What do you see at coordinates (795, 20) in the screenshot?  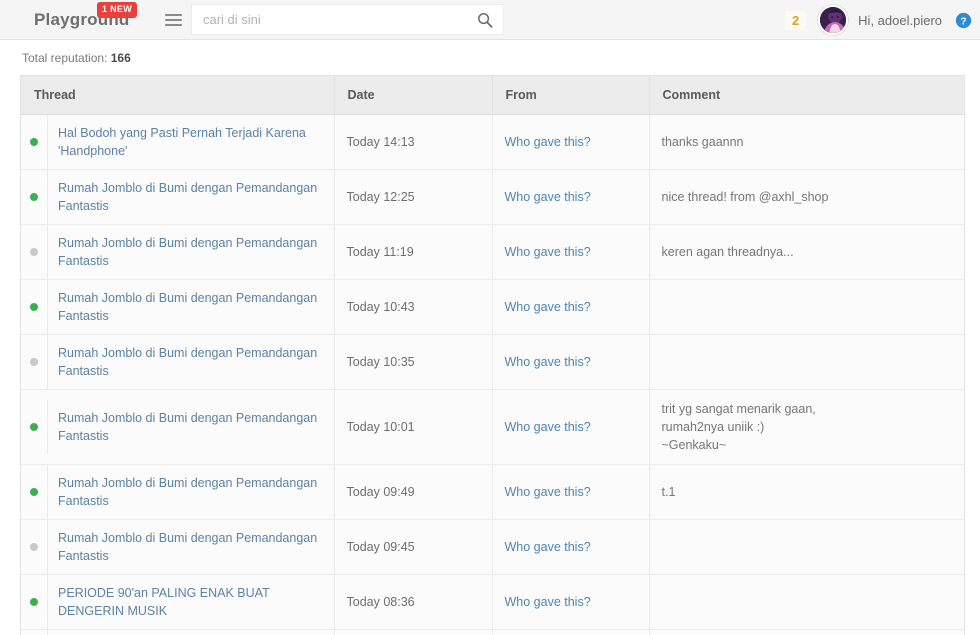 I see `notification-count-badge: 2` at bounding box center [795, 20].